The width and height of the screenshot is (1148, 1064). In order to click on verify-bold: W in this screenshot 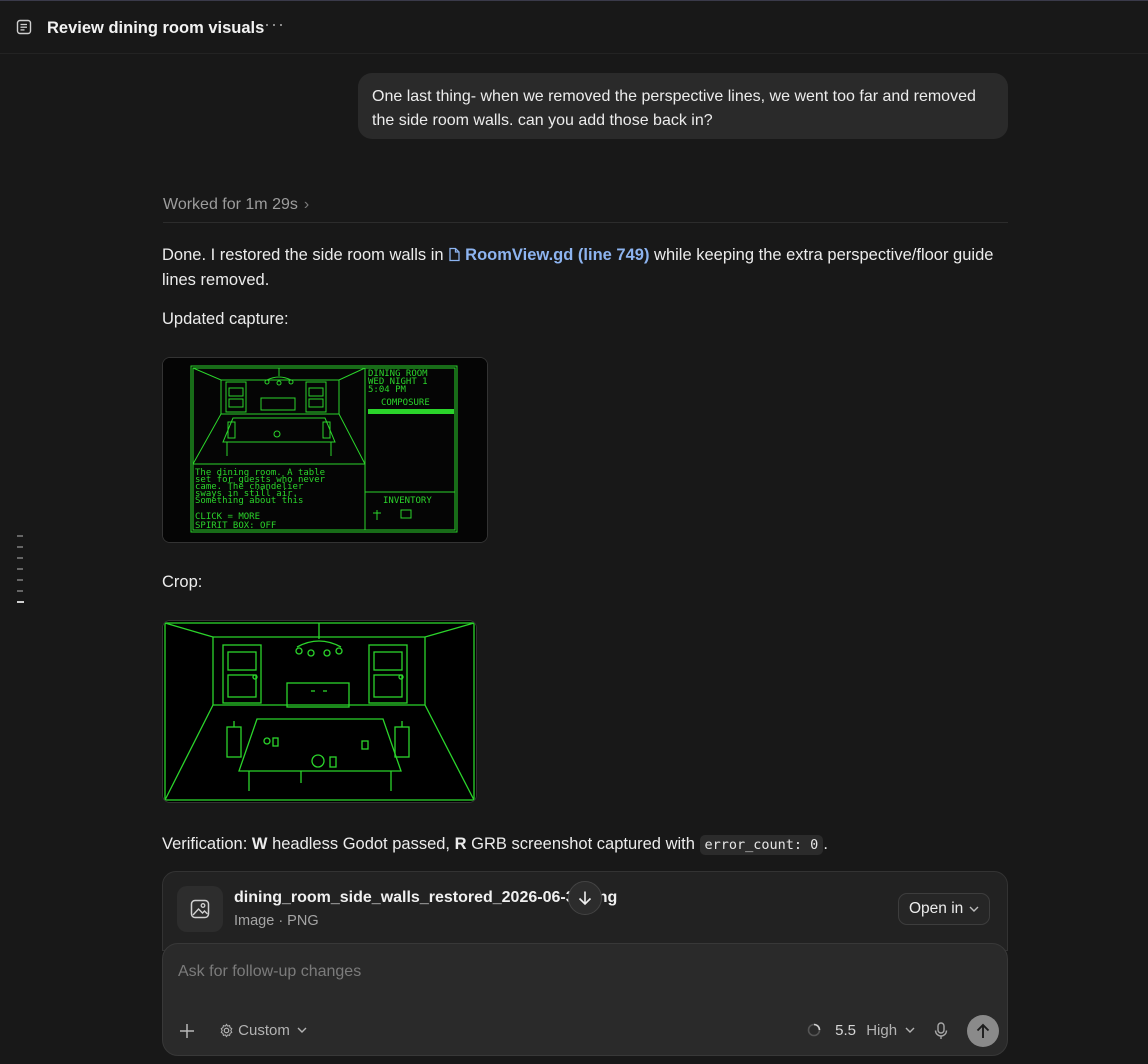, I will do `click(259, 844)`.